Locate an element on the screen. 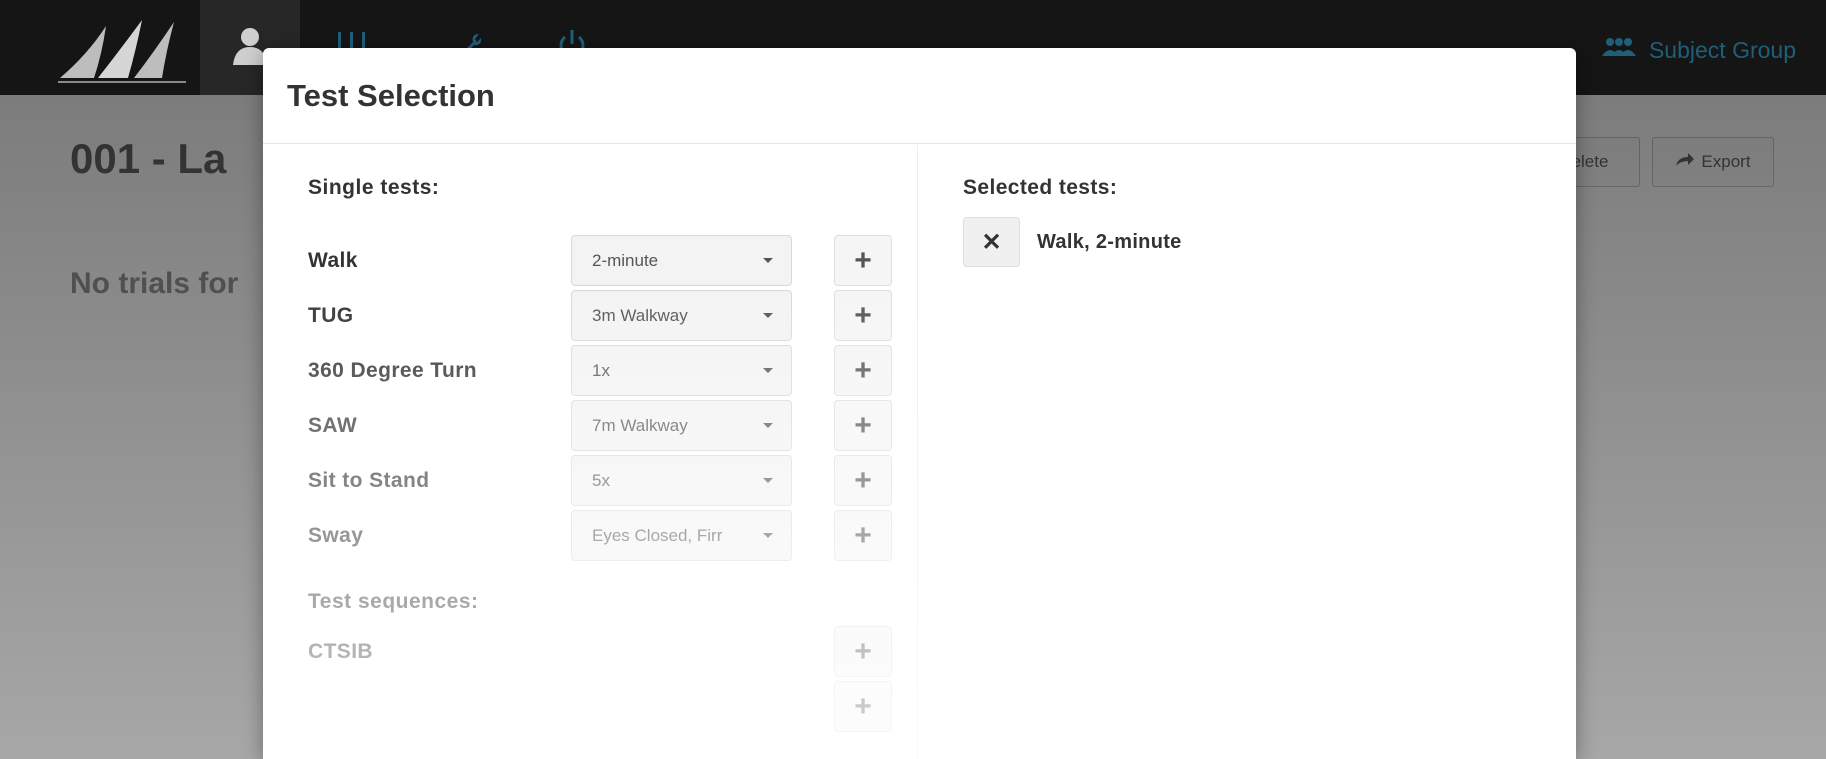 The height and width of the screenshot is (759, 1826). select-value: 3m Walkway is located at coordinates (640, 315).